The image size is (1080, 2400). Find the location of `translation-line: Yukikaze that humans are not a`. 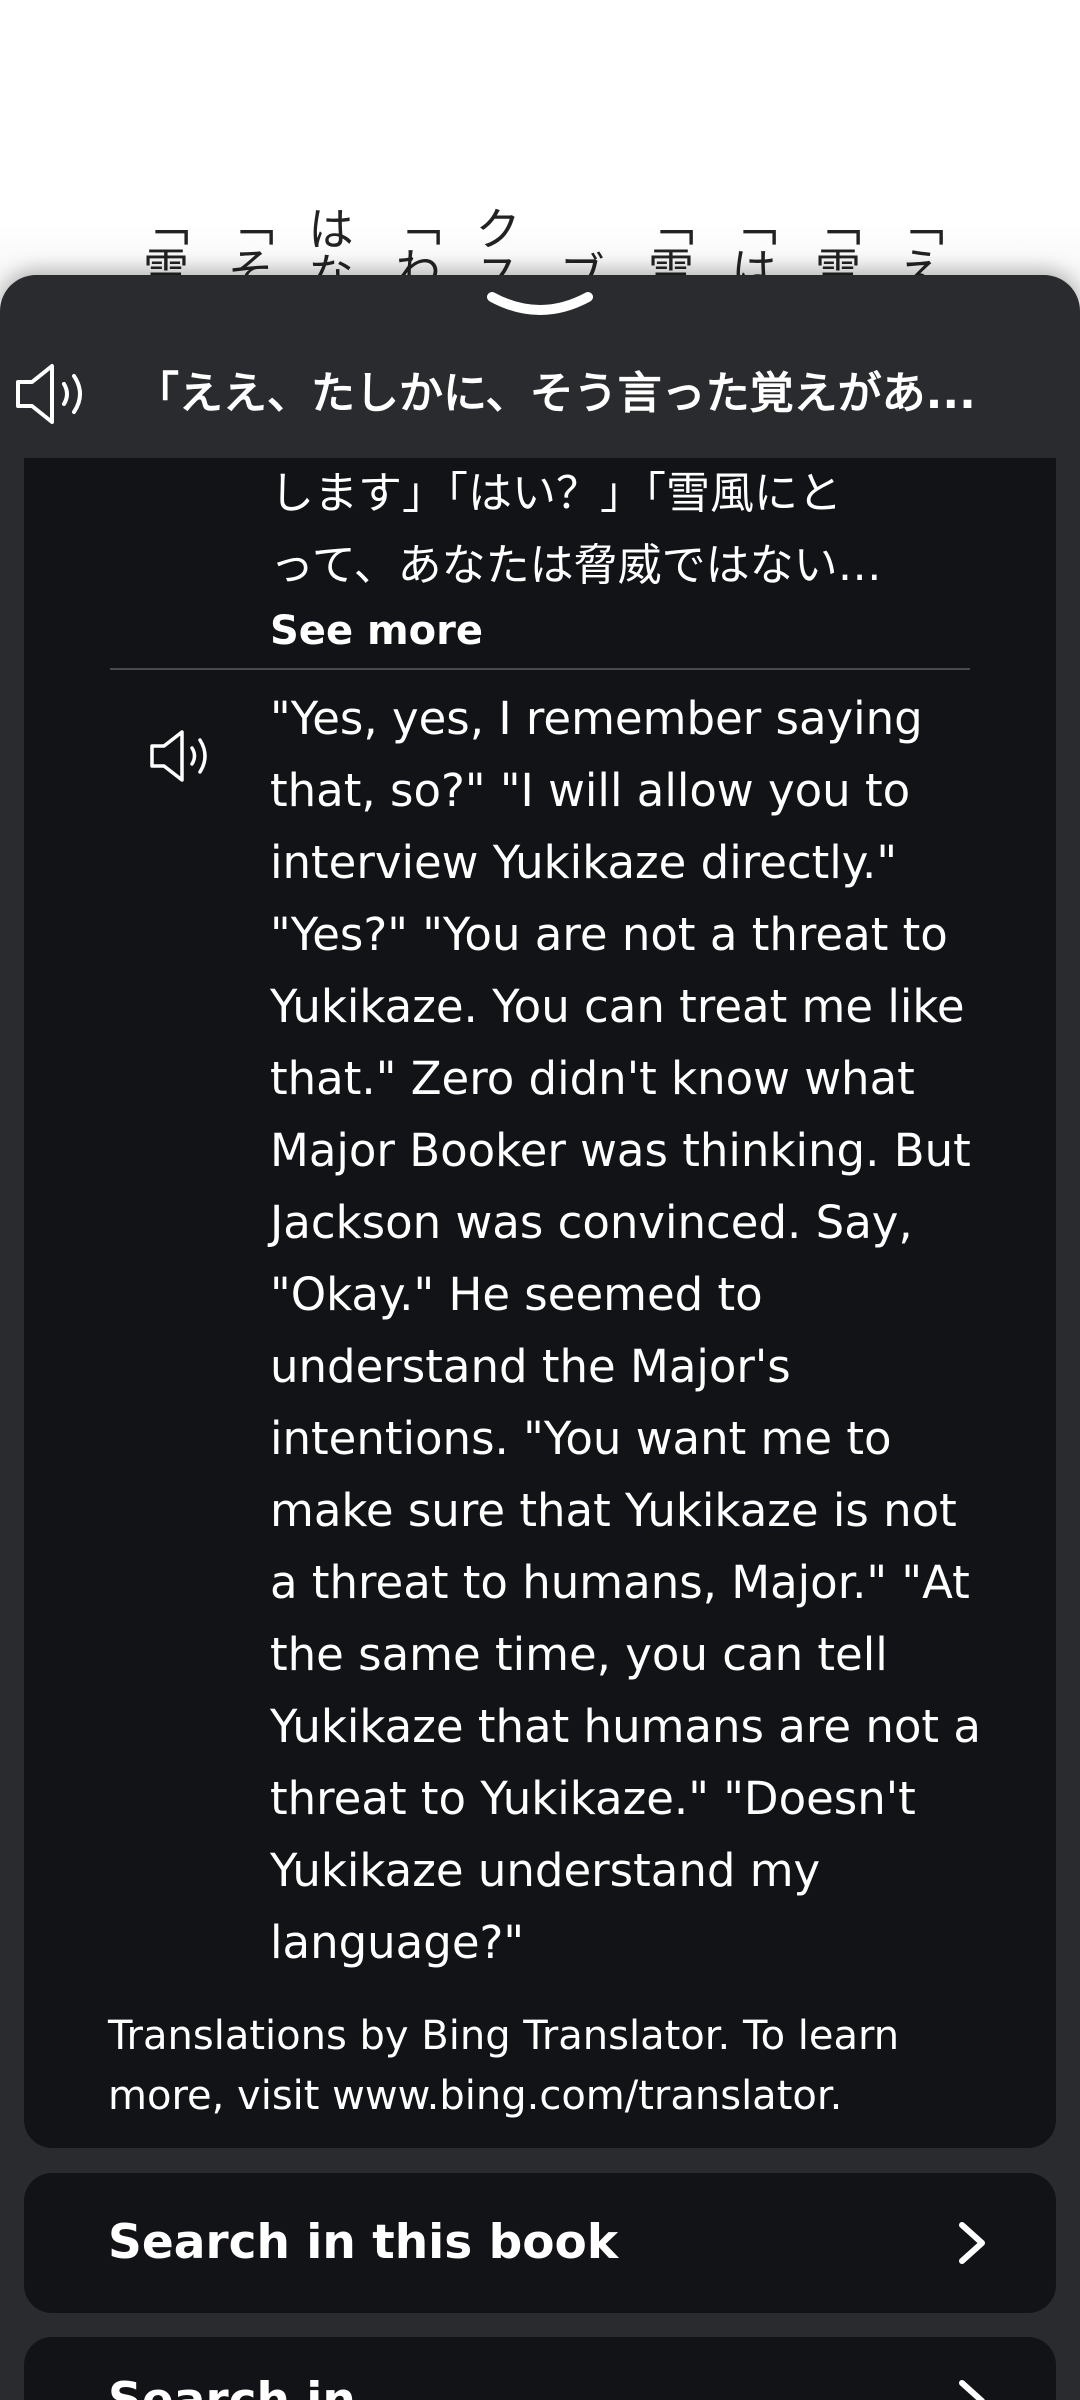

translation-line: Yukikaze that humans are not a is located at coordinates (625, 1726).